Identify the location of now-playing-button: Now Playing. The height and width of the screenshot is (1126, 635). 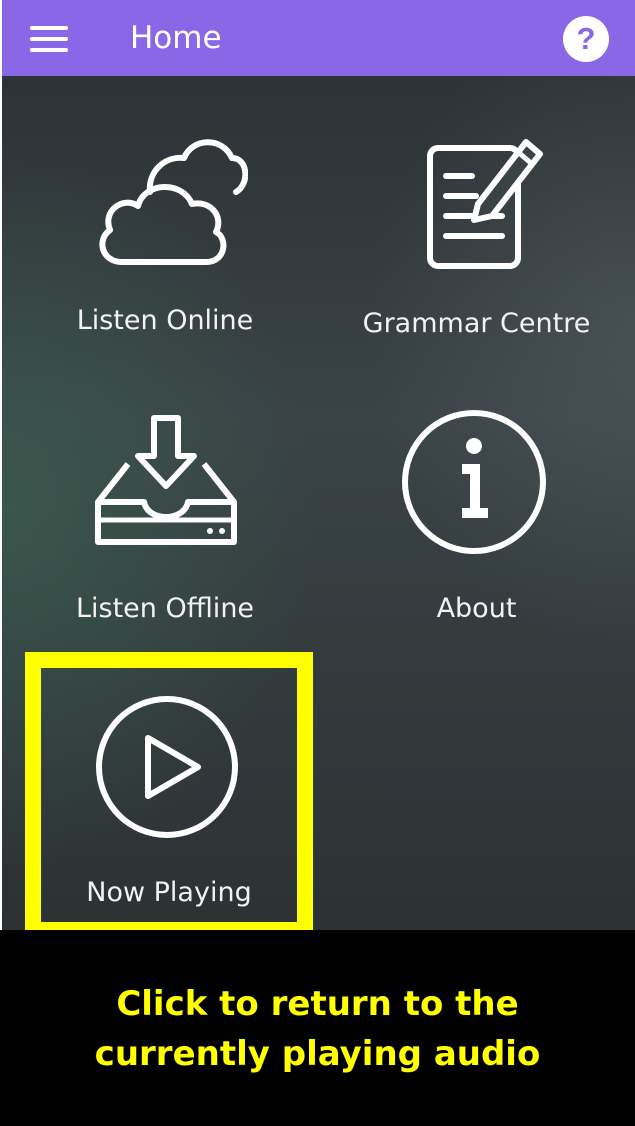
(169, 793).